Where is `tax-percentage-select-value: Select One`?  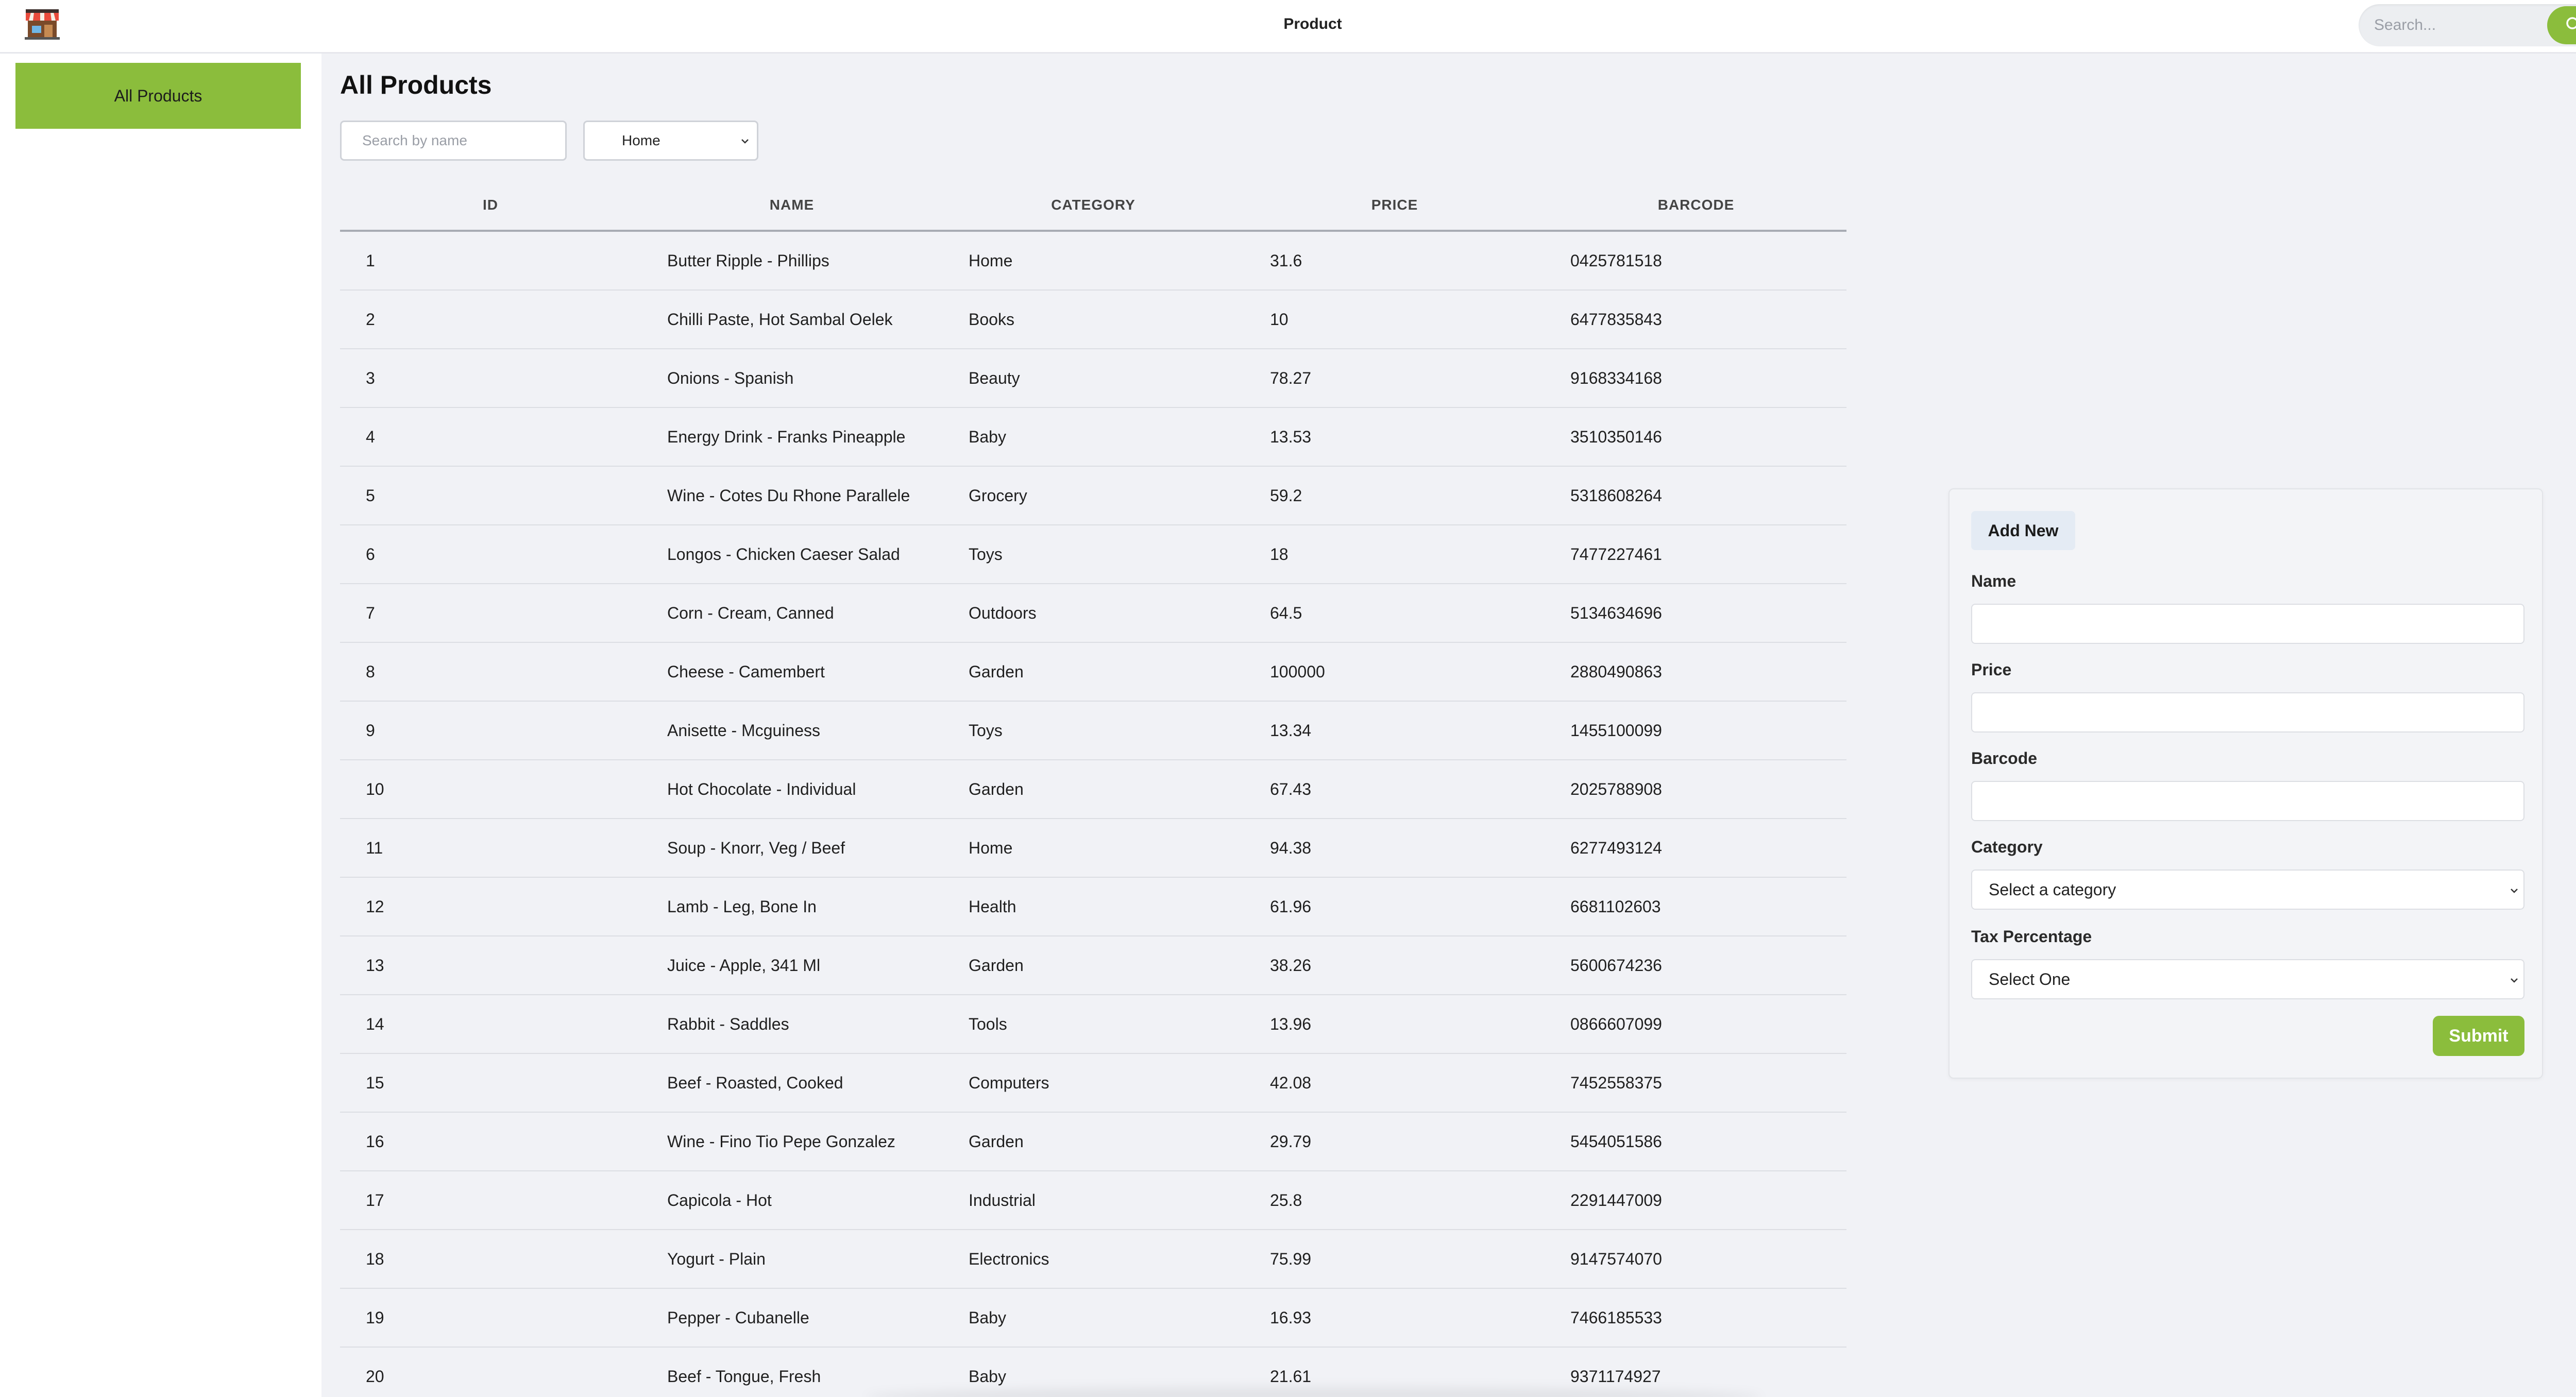
tax-percentage-select-value: Select One is located at coordinates (2030, 979).